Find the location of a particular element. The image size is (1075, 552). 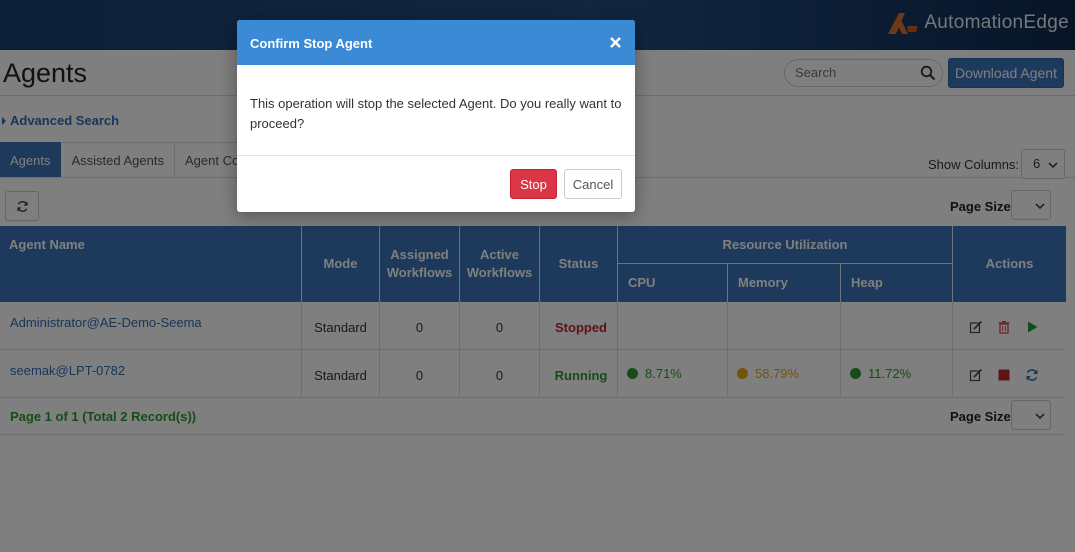

modal-header: Confirm Stop Agent is located at coordinates (436, 42).